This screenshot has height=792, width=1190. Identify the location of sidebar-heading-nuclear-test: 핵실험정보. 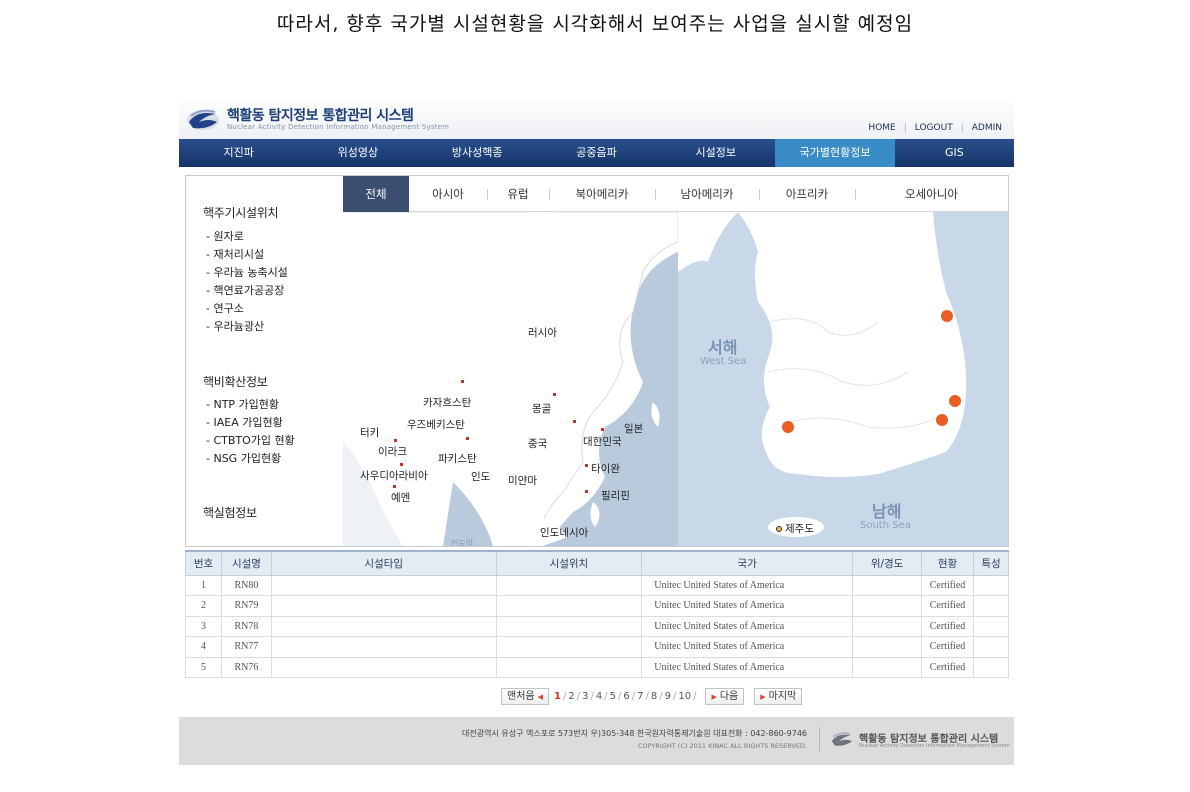
(230, 512).